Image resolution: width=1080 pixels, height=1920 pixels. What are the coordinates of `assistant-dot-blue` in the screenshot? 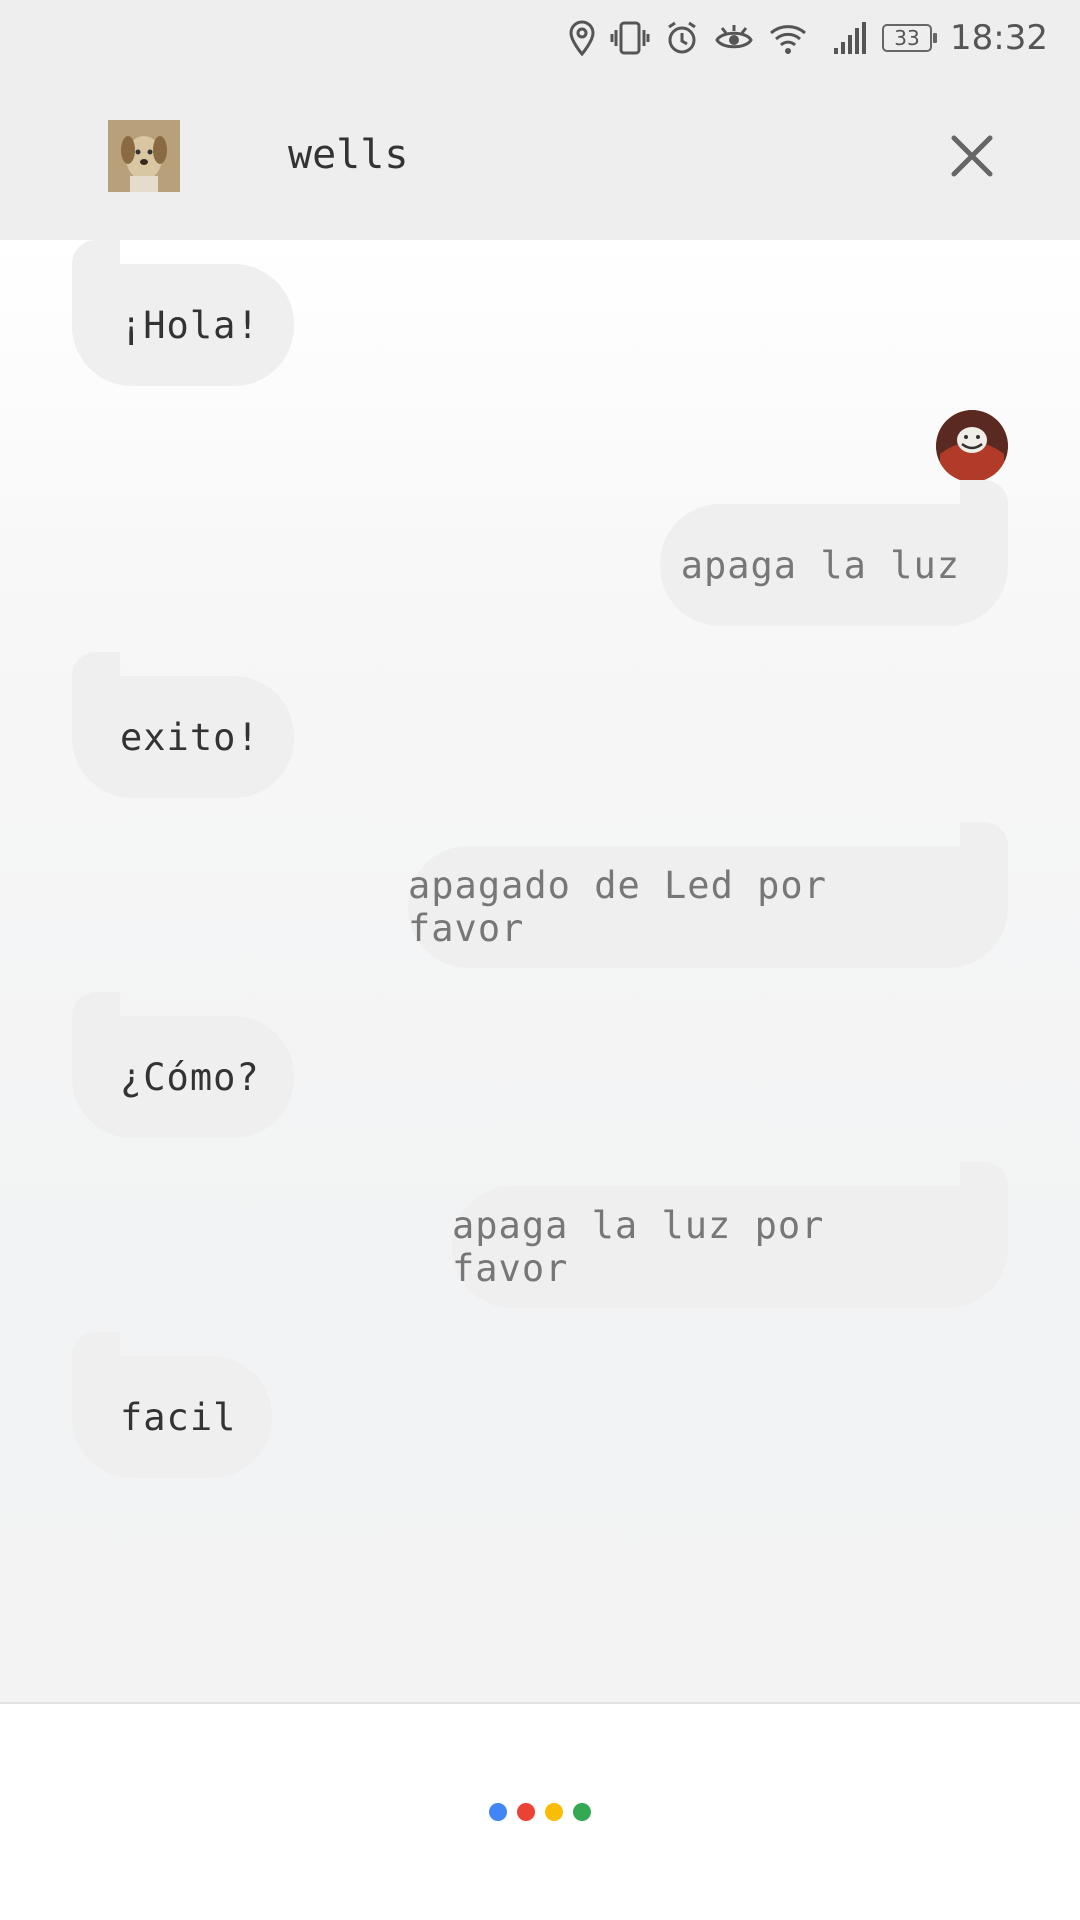 It's located at (498, 1812).